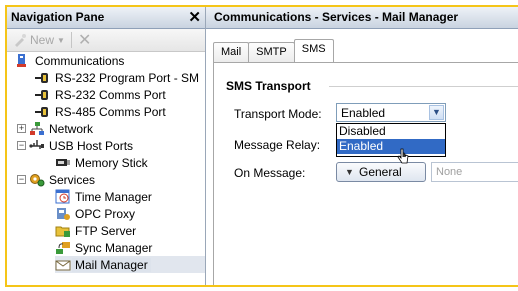 The image size is (518, 291). I want to click on time-manager-icon, so click(63, 196).